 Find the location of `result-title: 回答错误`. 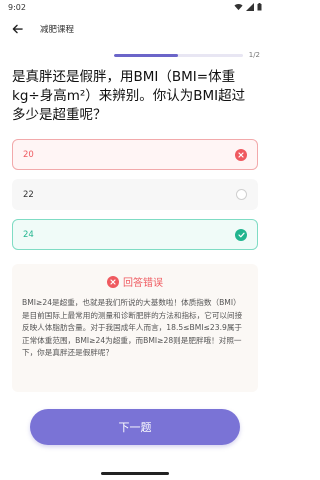

result-title: 回答错误 is located at coordinates (143, 283).